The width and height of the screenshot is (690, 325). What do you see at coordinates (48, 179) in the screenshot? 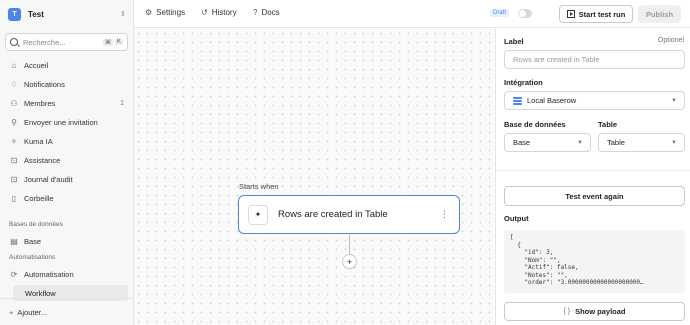
I see `sidebar-item-label: Journal d'audit` at bounding box center [48, 179].